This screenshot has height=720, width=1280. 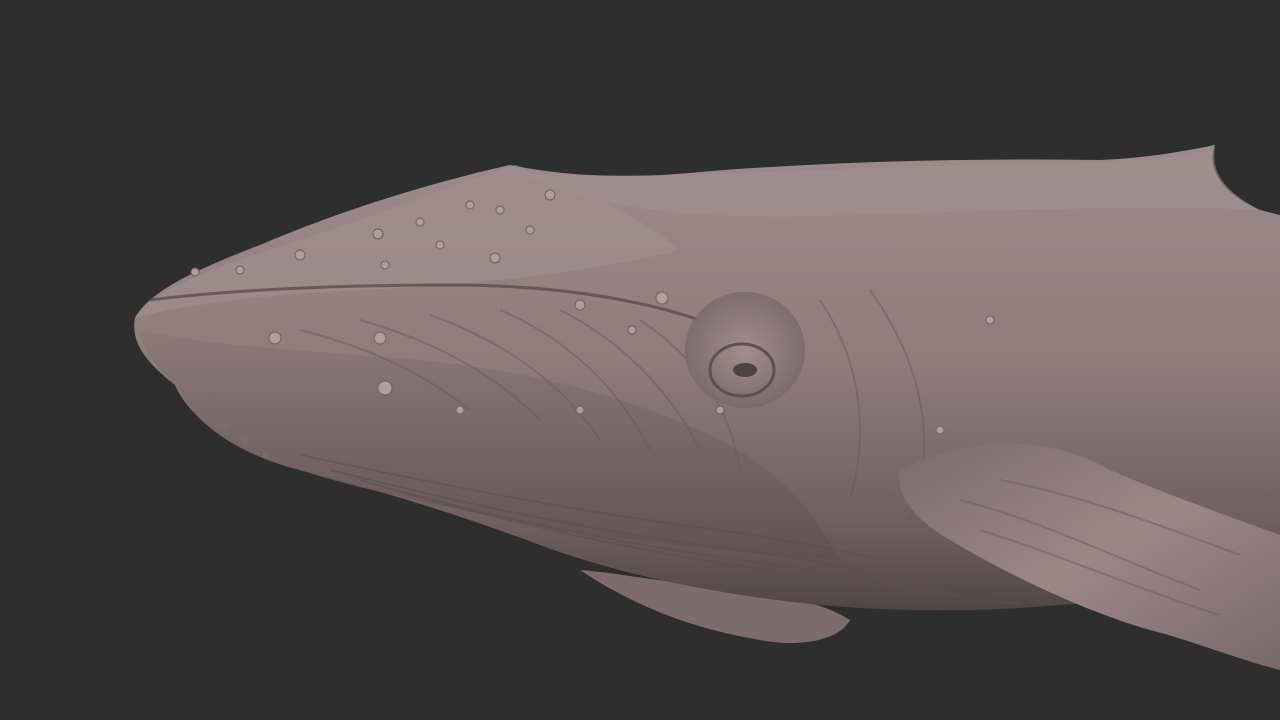 What do you see at coordinates (745, 350) in the screenshot?
I see `eye-mound-shape` at bounding box center [745, 350].